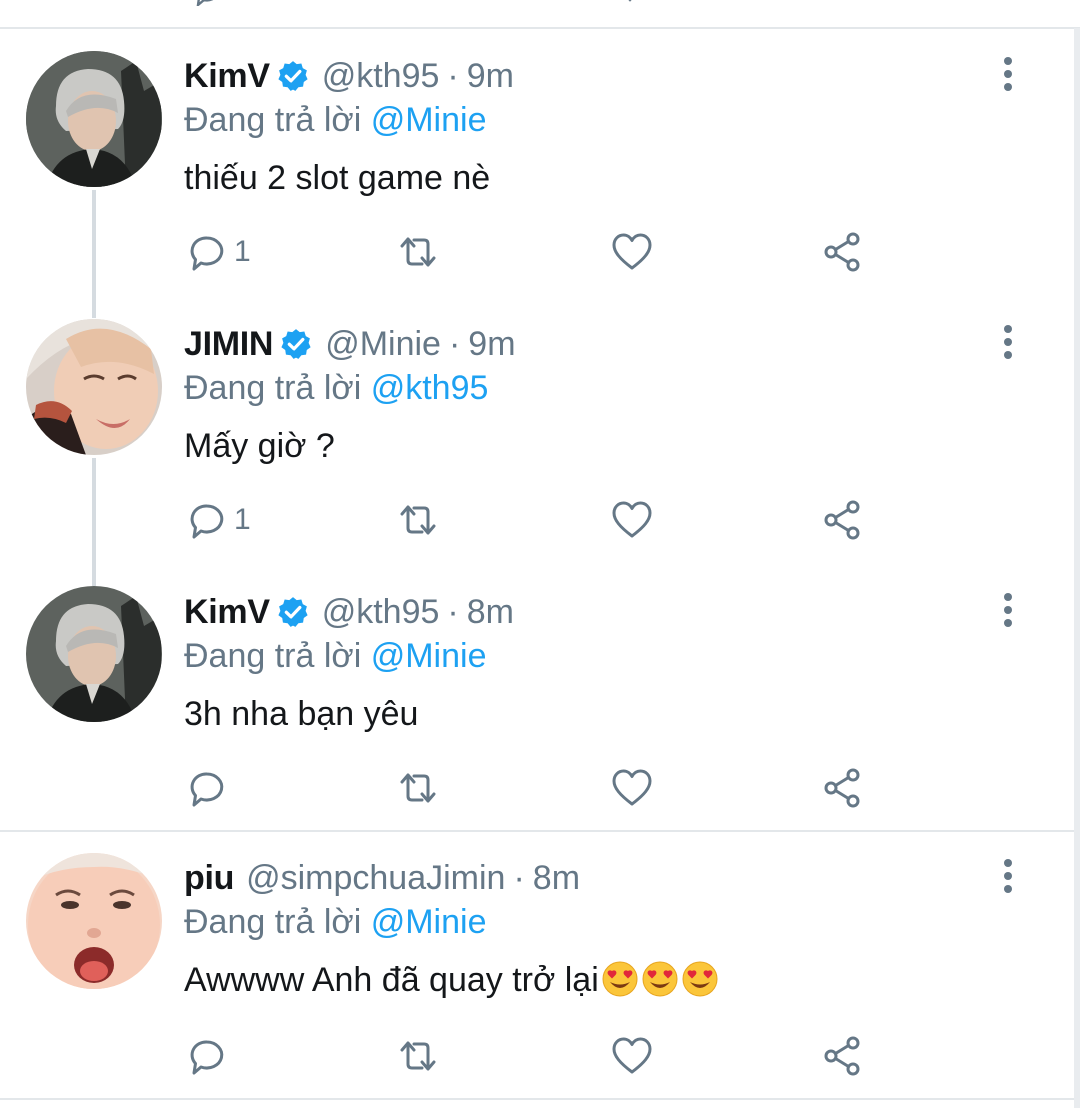  I want to click on tweet-header: KimV @kth95 · 8m, so click(349, 612).